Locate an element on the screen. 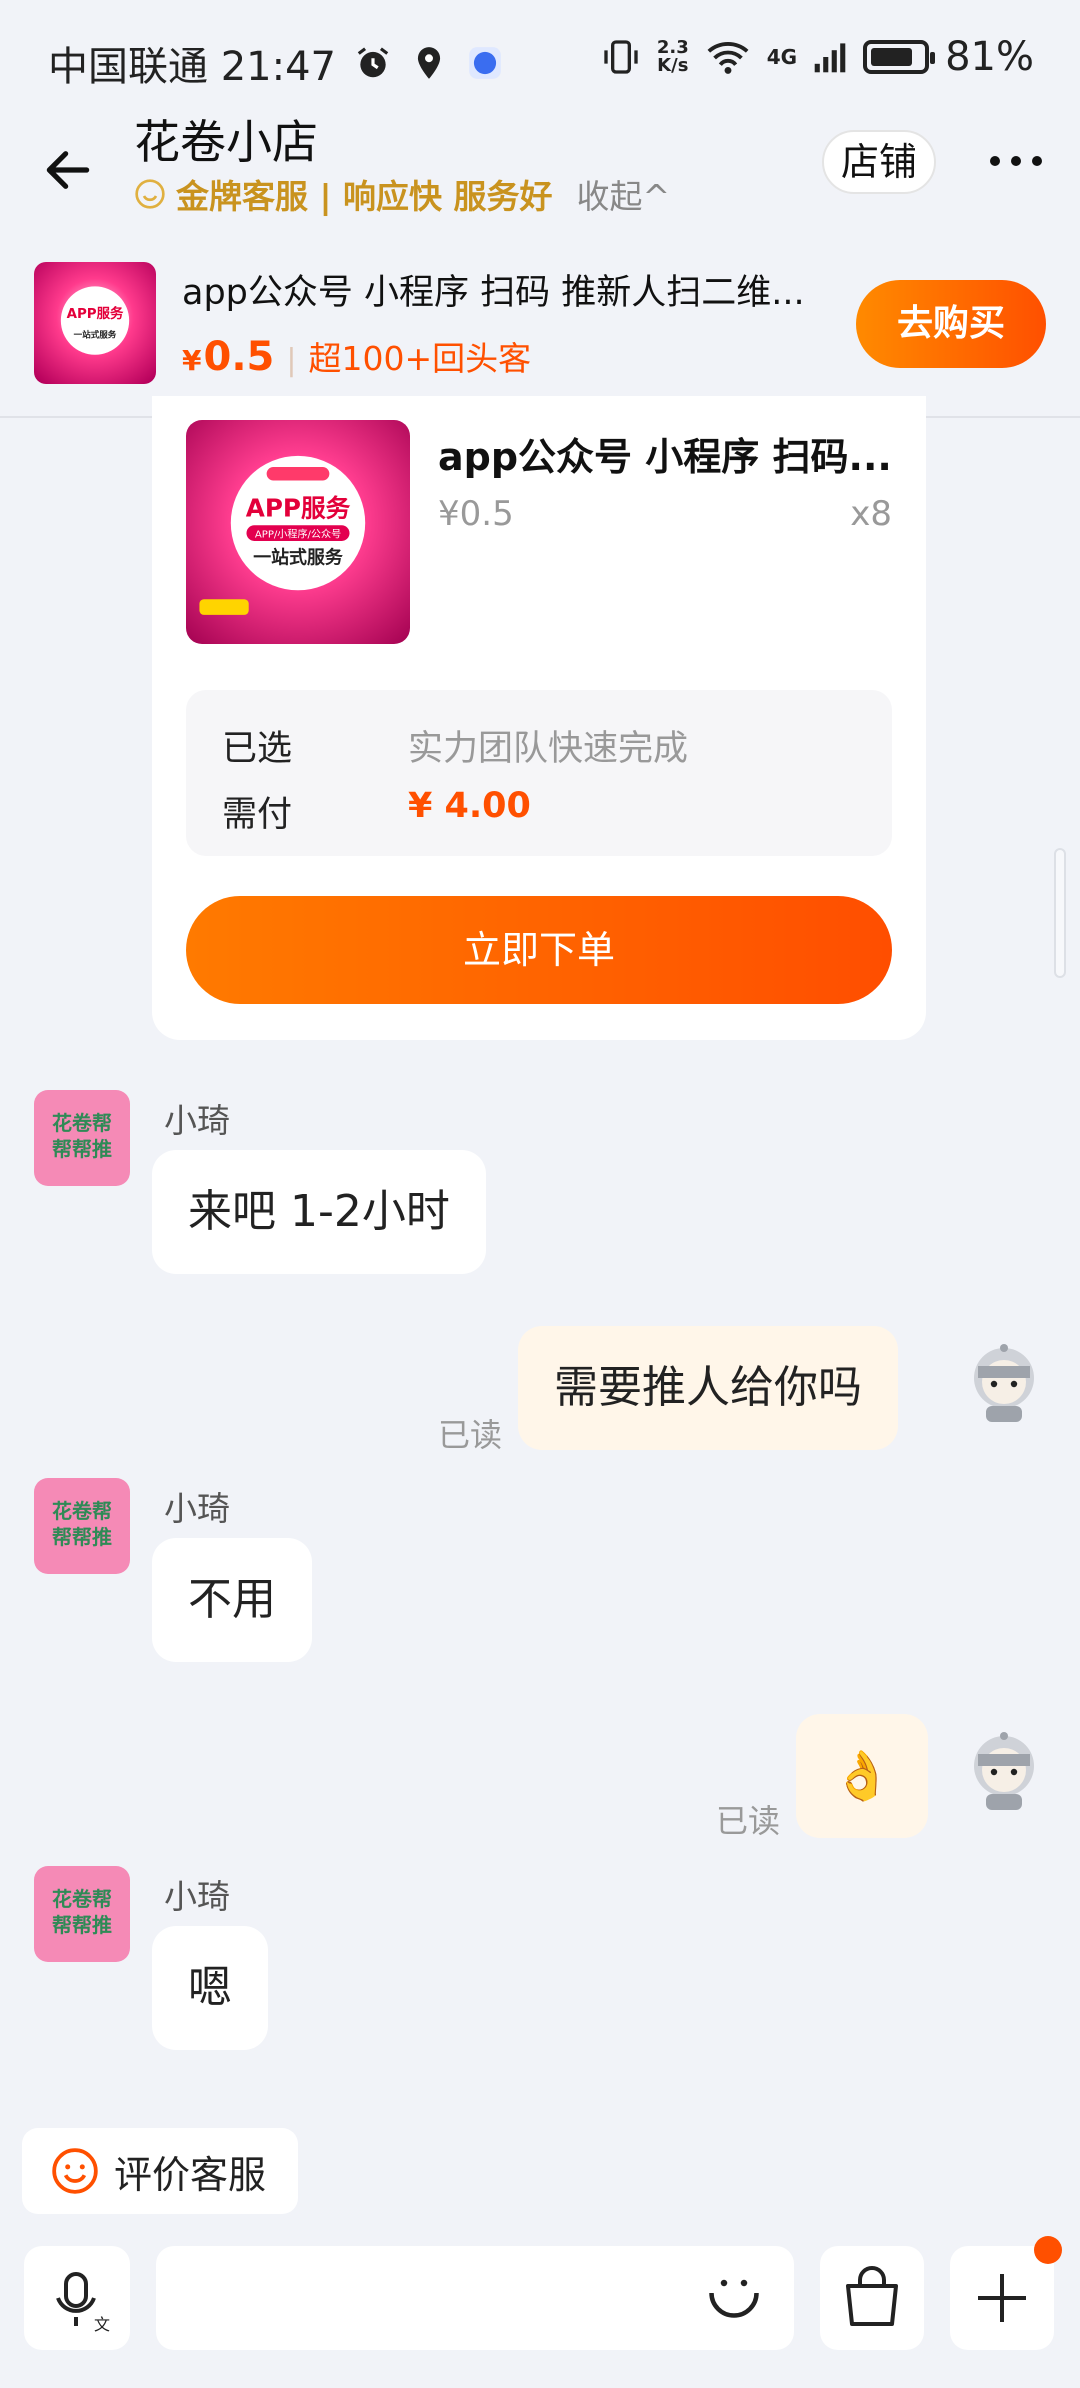 The width and height of the screenshot is (1080, 2388). price-symbol: ¥ is located at coordinates (192, 360).